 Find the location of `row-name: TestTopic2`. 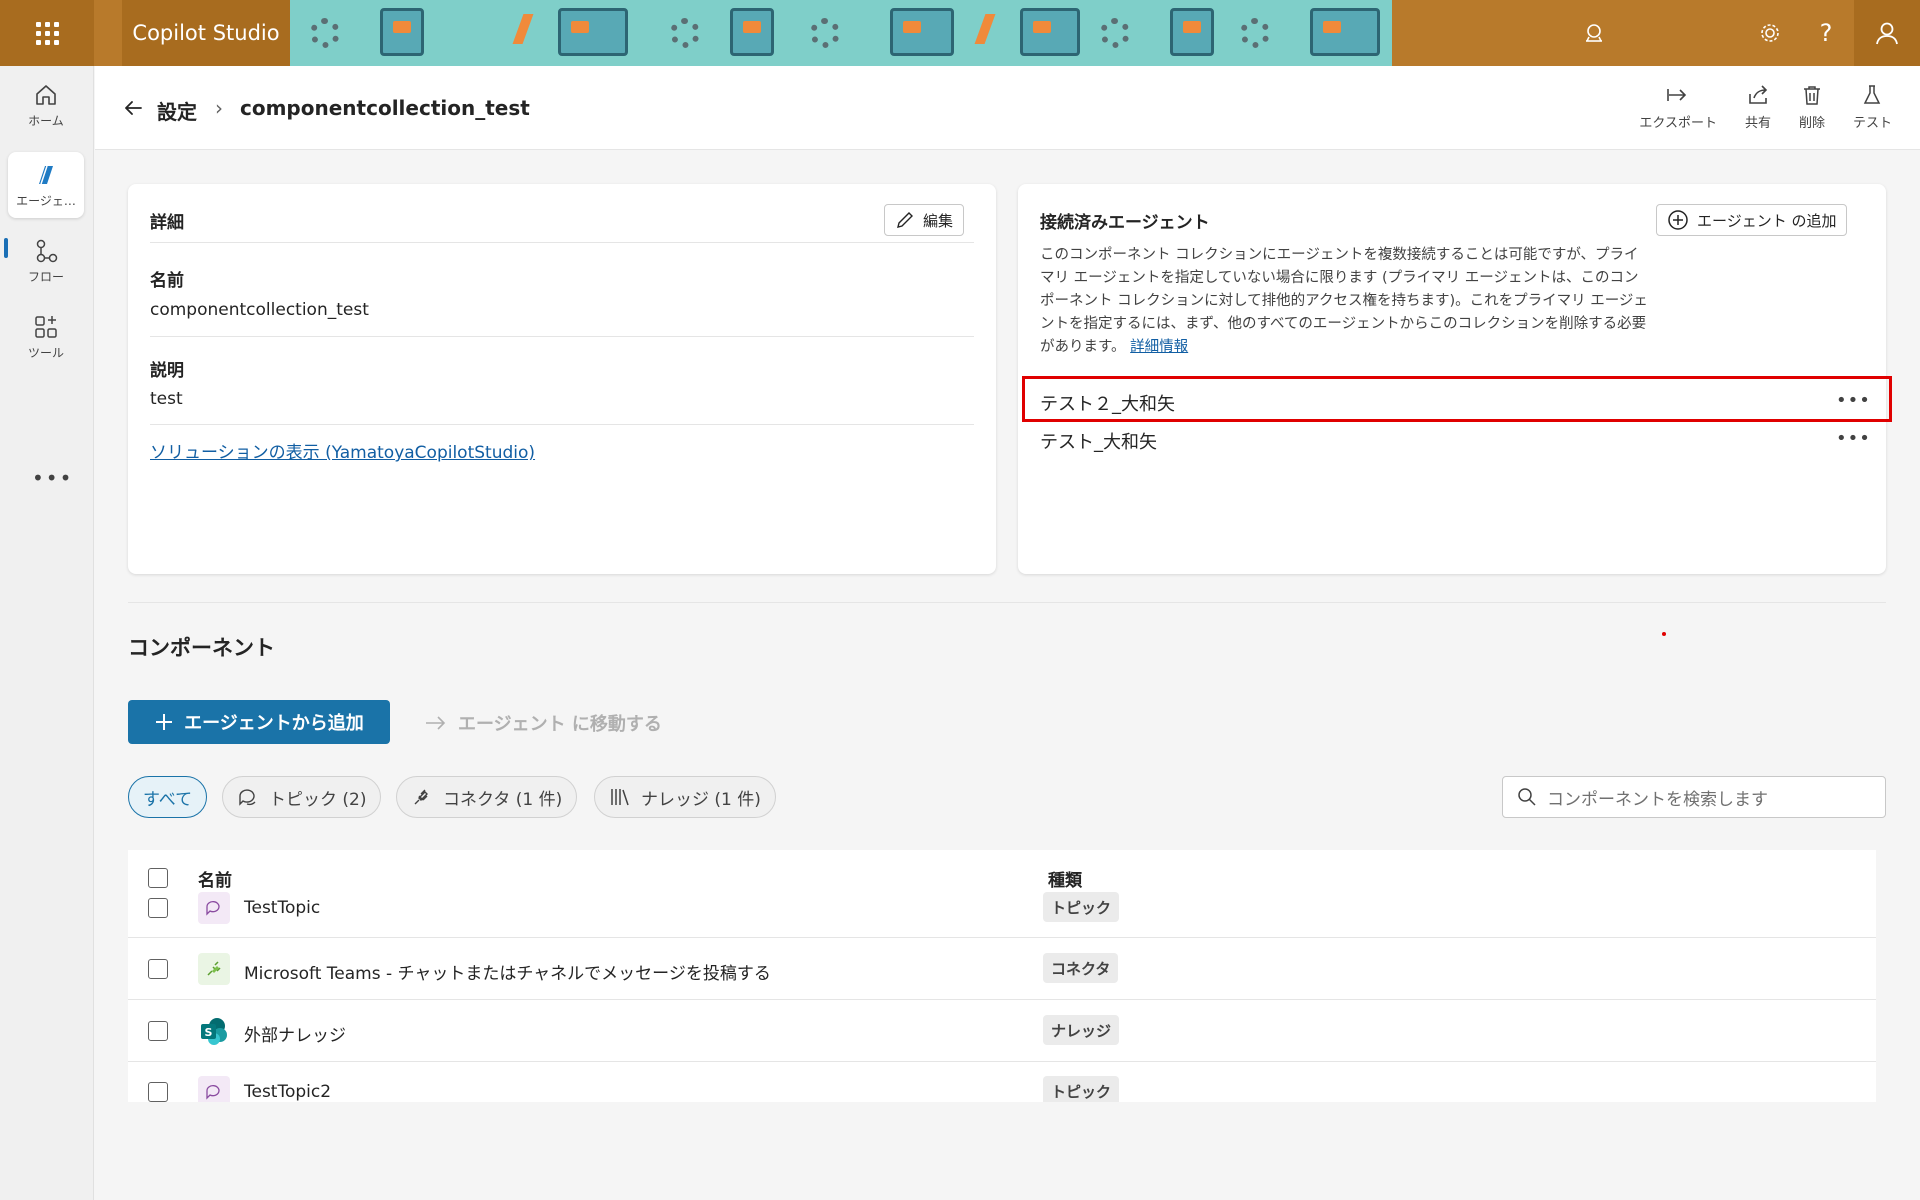

row-name: TestTopic2 is located at coordinates (287, 1092).